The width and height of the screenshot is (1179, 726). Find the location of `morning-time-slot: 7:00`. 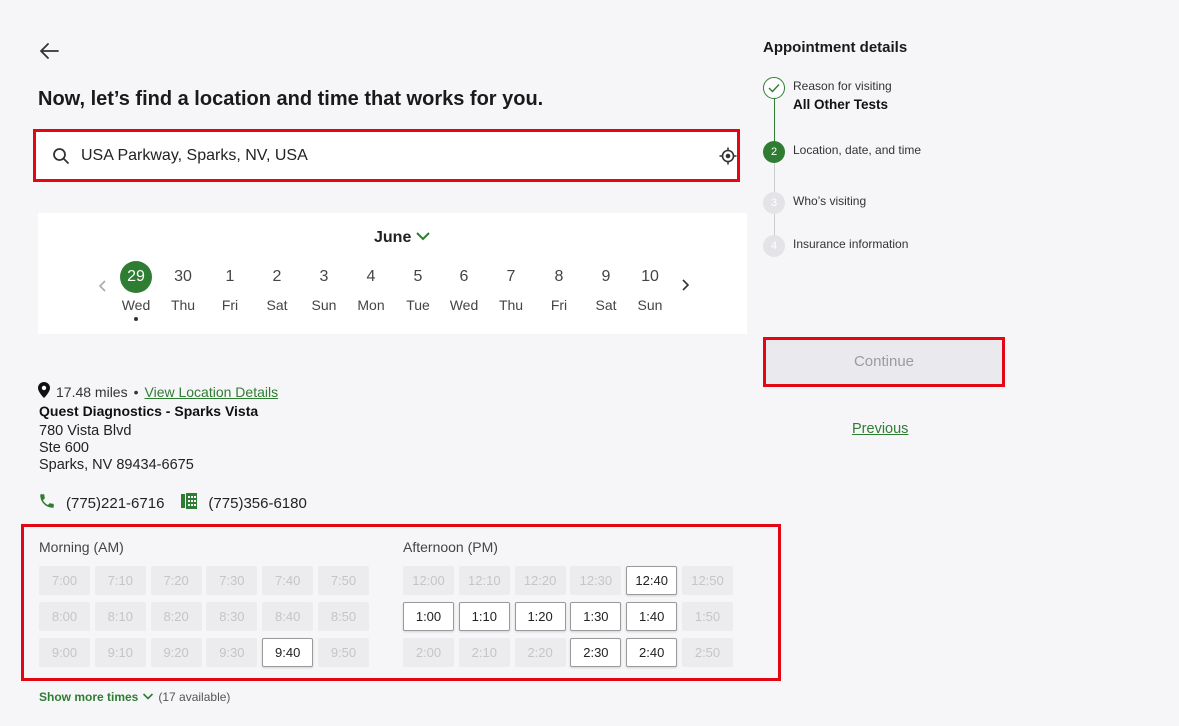

morning-time-slot: 7:00 is located at coordinates (64, 580).